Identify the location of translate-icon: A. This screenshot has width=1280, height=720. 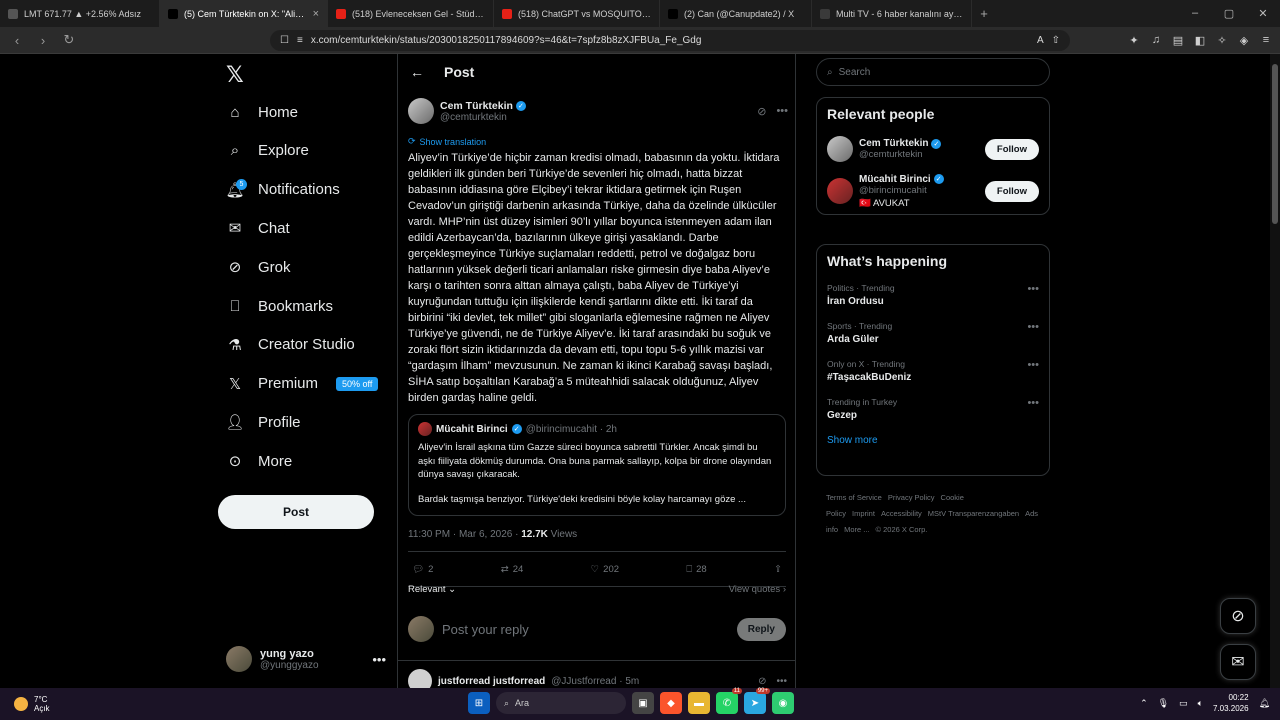
(1040, 40).